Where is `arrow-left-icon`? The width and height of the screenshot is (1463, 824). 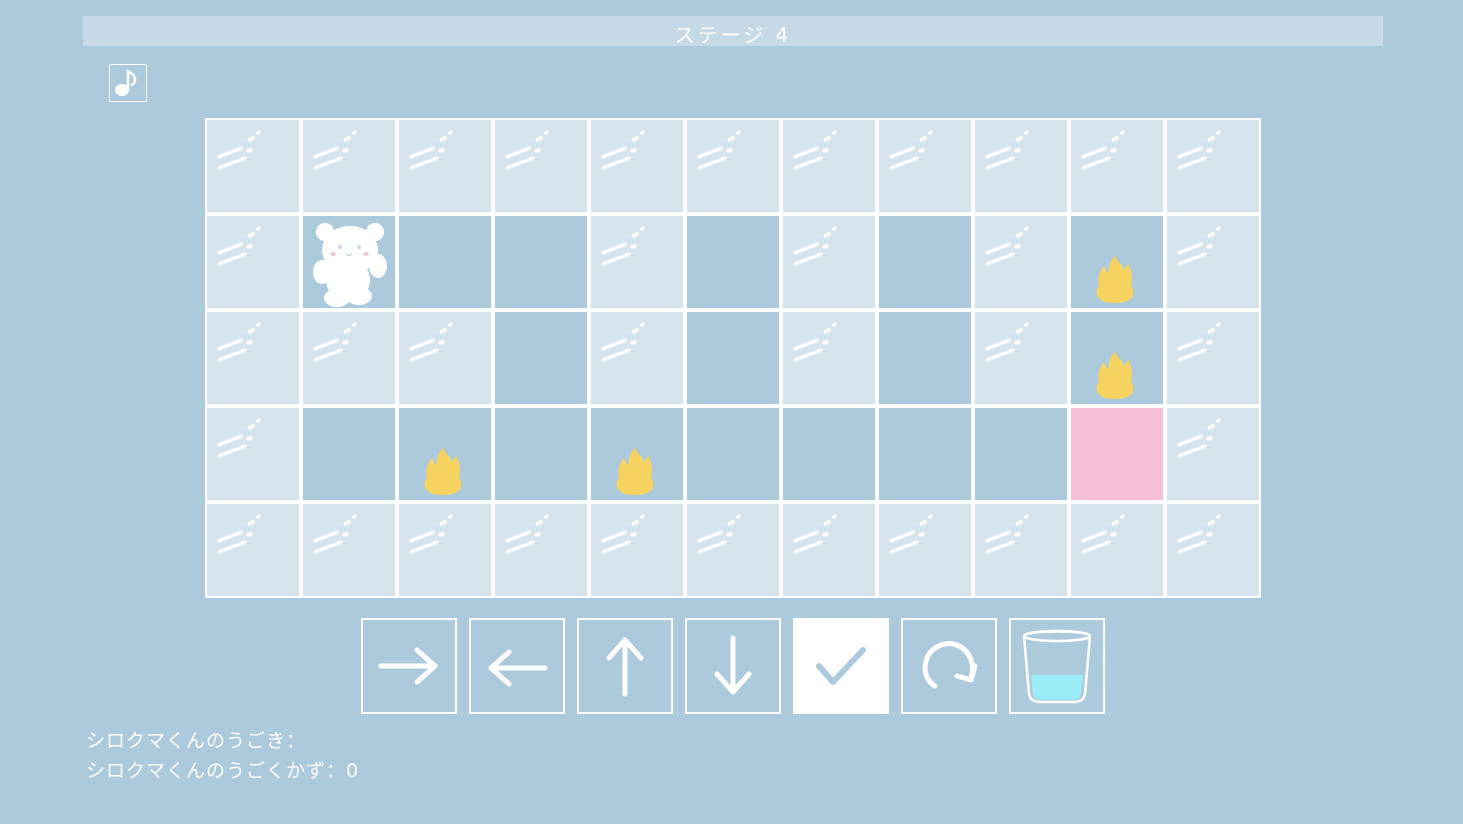
arrow-left-icon is located at coordinates (518, 668).